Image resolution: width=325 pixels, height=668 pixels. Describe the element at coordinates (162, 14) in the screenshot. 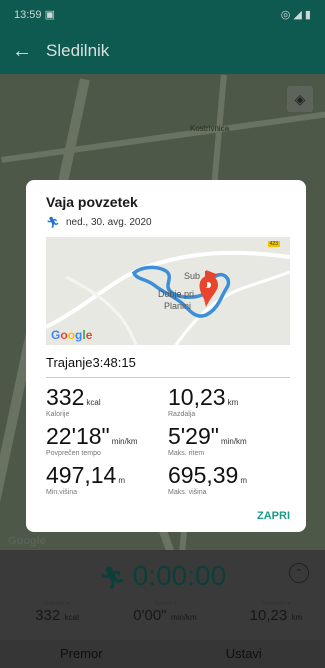

I see `status-bar: 13:59 ▣ ◎ ◢ ▮` at that location.